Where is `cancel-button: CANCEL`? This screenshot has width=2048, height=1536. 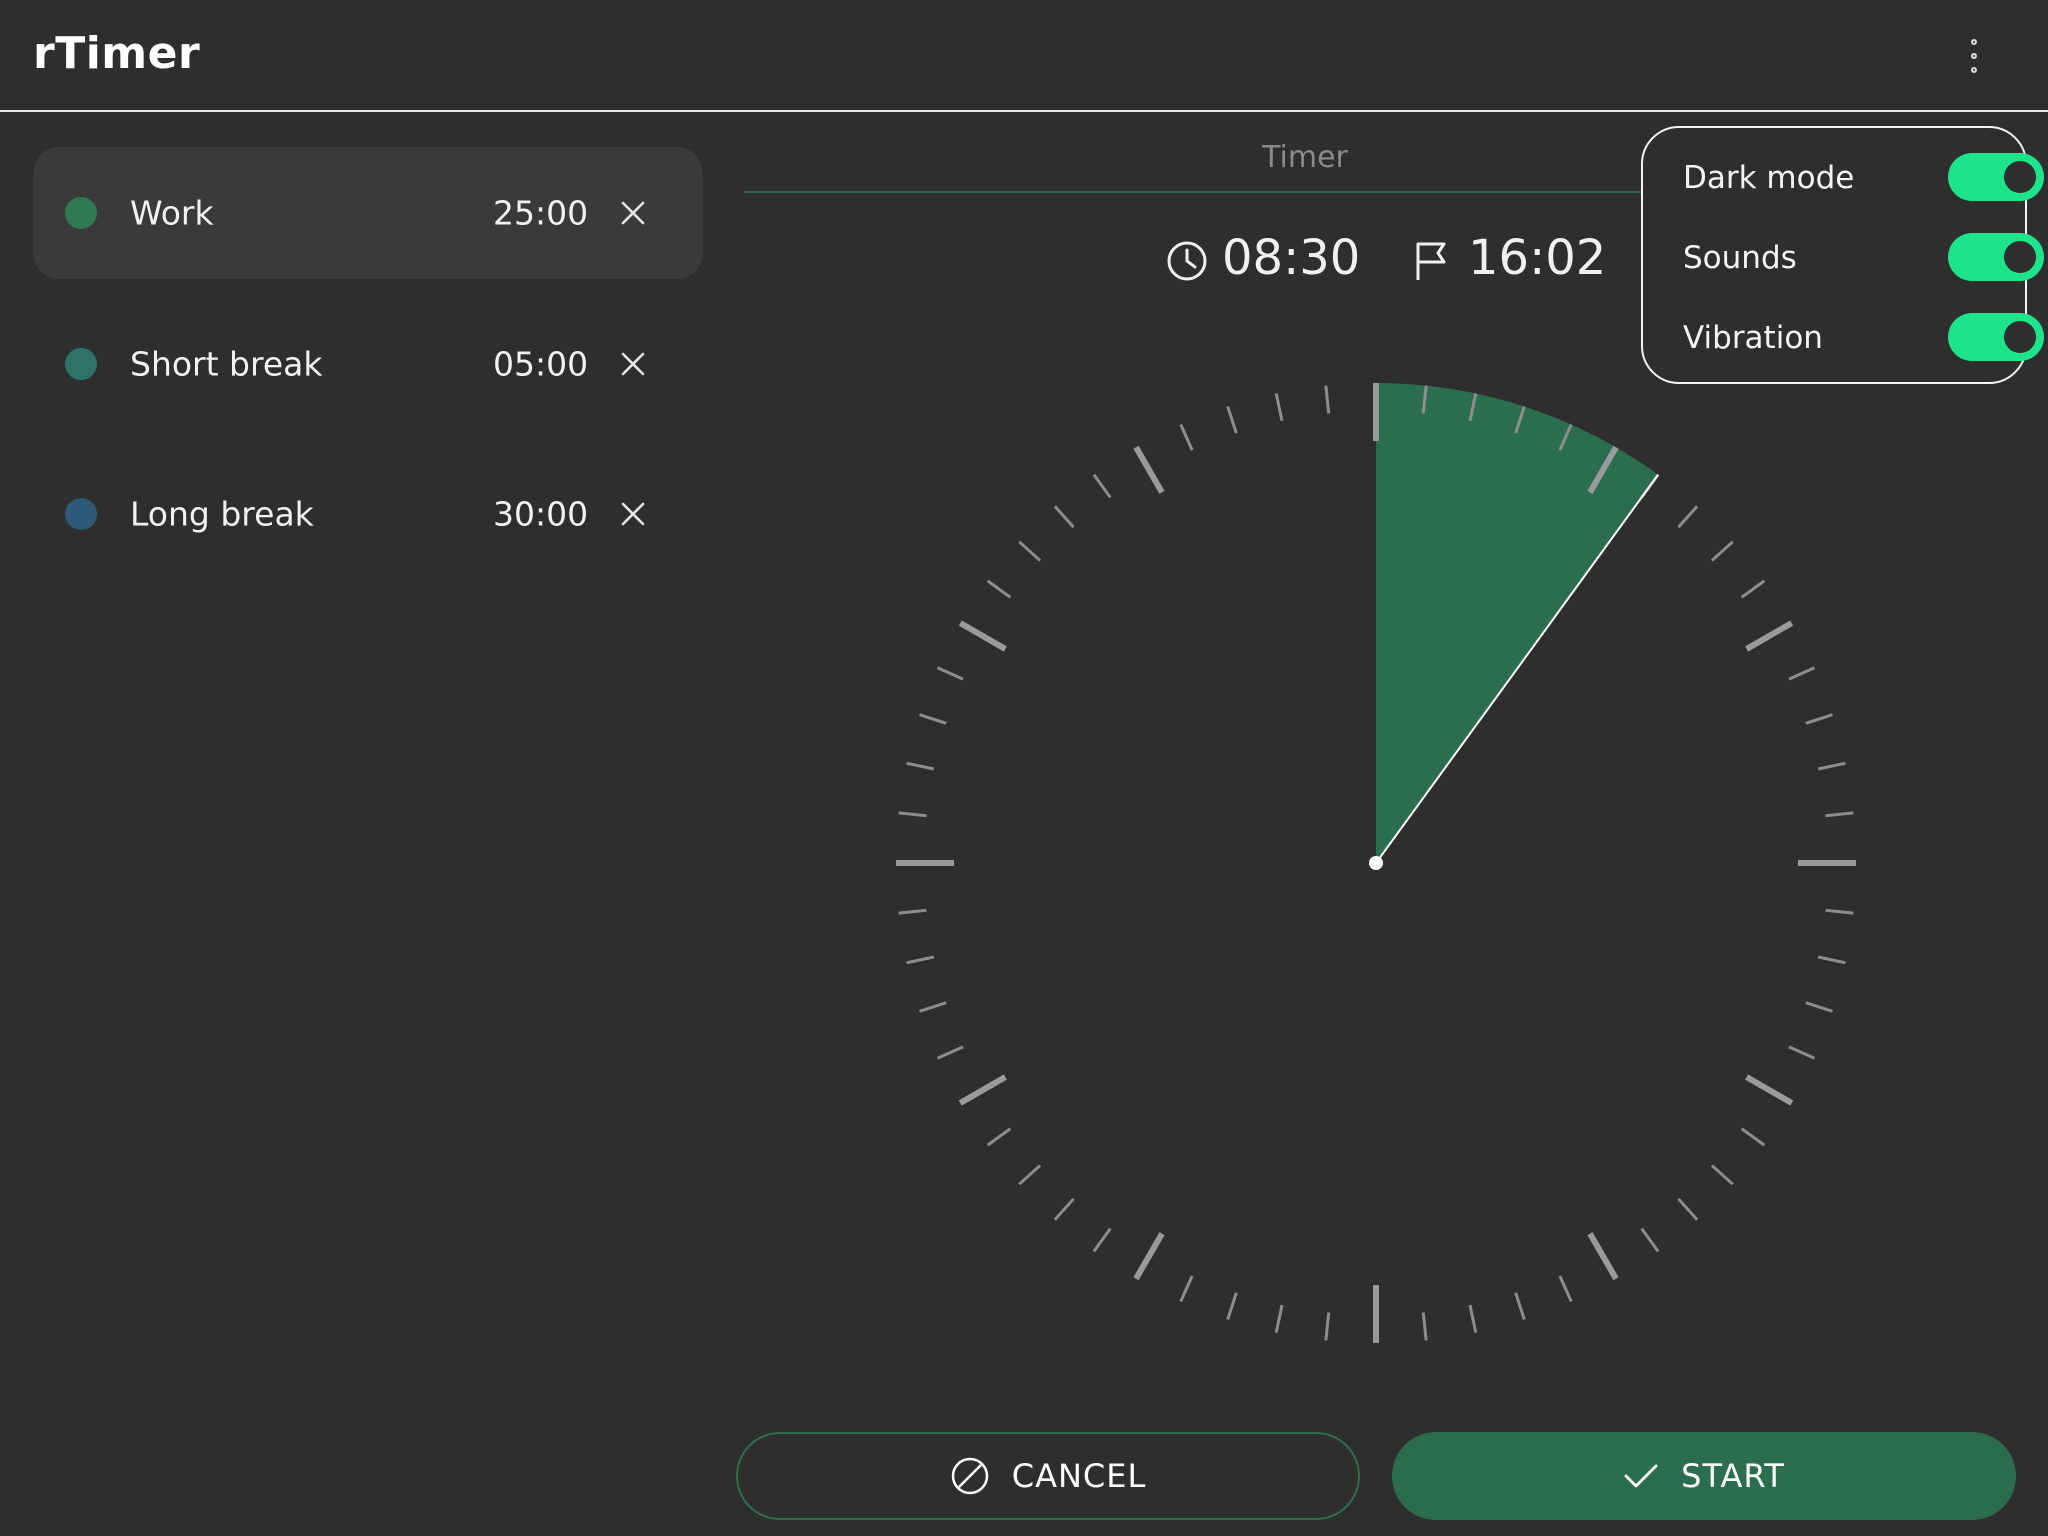 cancel-button: CANCEL is located at coordinates (1048, 1476).